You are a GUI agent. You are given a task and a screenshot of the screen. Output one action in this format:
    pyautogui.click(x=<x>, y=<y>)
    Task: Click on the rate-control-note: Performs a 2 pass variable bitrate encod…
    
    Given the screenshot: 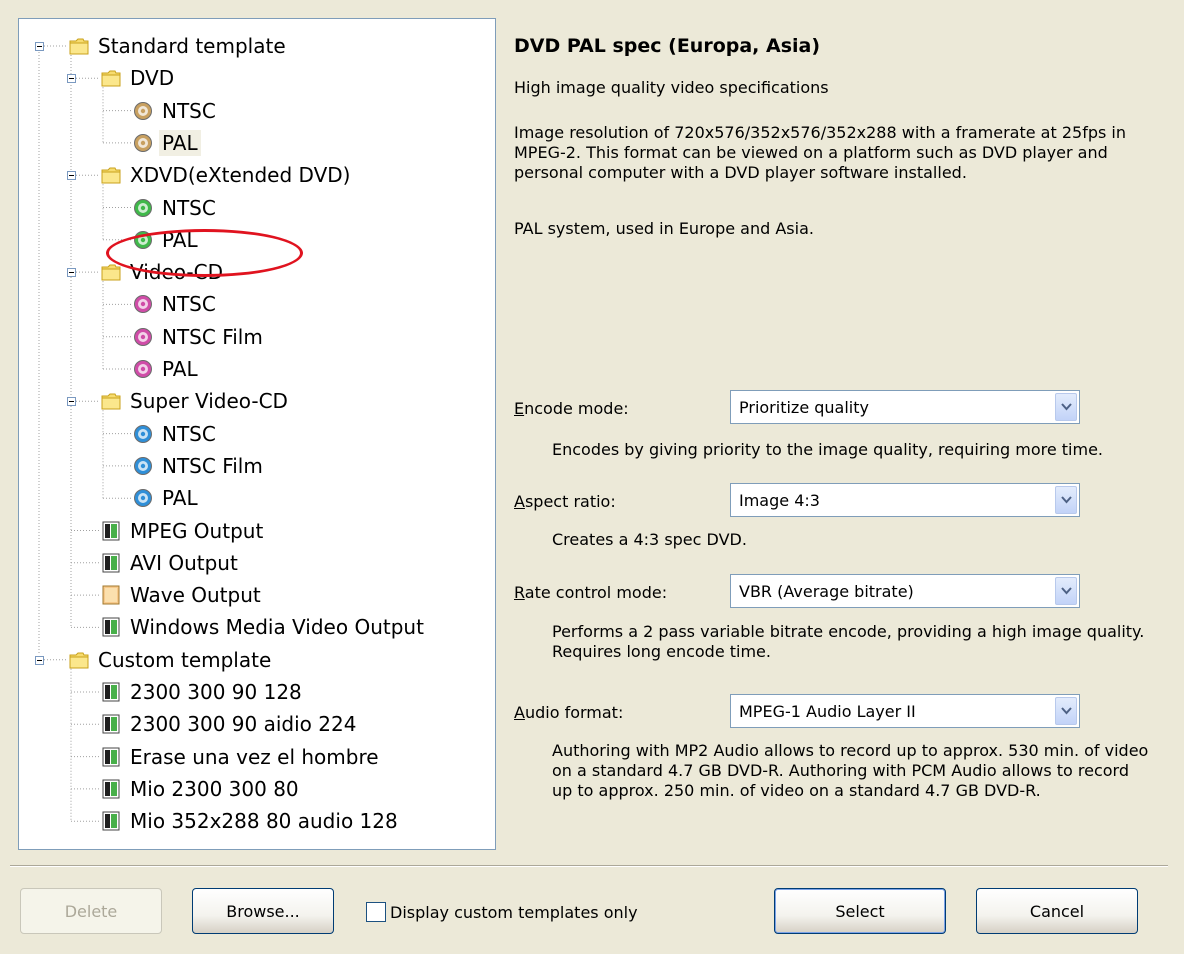 What is the action you would take?
    pyautogui.click(x=848, y=641)
    